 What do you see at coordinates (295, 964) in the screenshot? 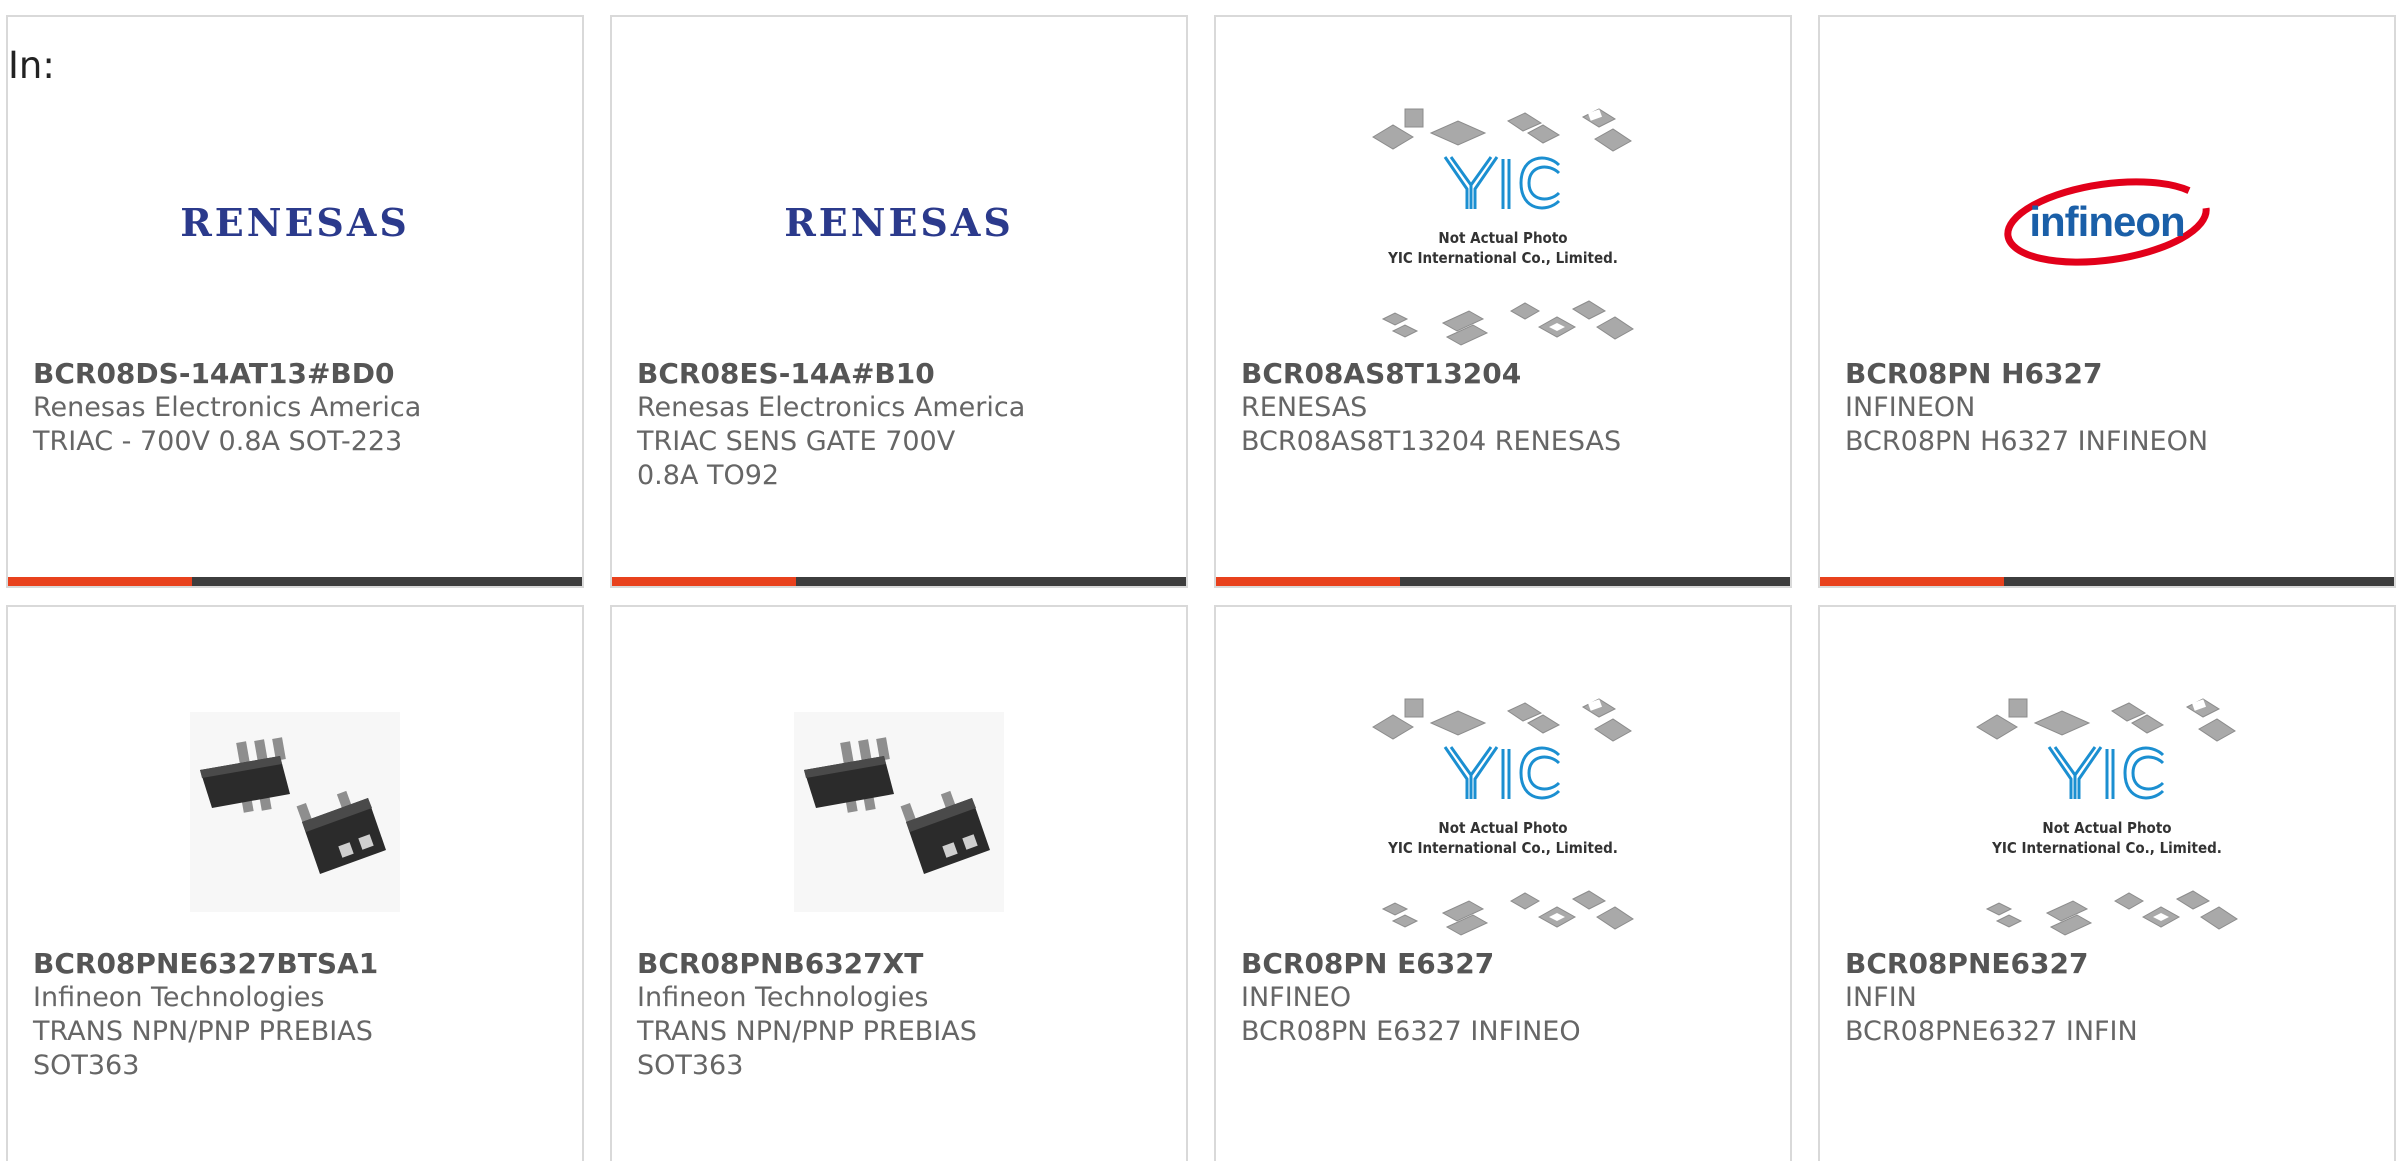
I see `part-number-link: BCR08PNE6327BTSA1` at bounding box center [295, 964].